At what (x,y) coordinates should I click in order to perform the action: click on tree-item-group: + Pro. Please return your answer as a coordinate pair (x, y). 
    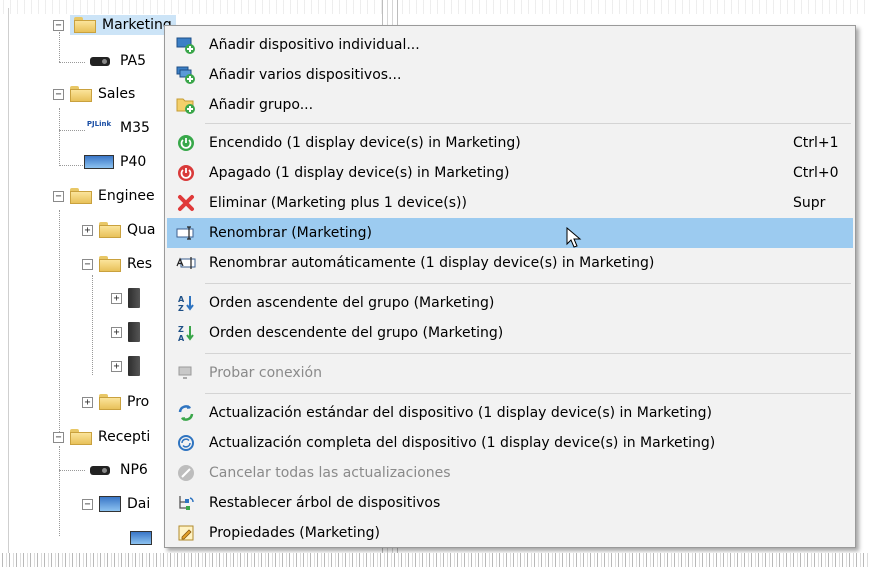
    Looking at the image, I should click on (115, 402).